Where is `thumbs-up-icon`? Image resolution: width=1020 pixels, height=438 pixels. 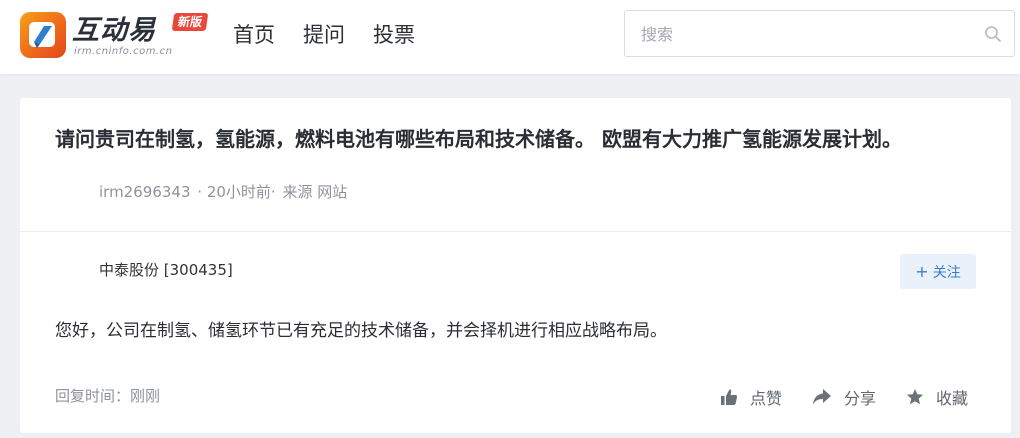 thumbs-up-icon is located at coordinates (729, 397).